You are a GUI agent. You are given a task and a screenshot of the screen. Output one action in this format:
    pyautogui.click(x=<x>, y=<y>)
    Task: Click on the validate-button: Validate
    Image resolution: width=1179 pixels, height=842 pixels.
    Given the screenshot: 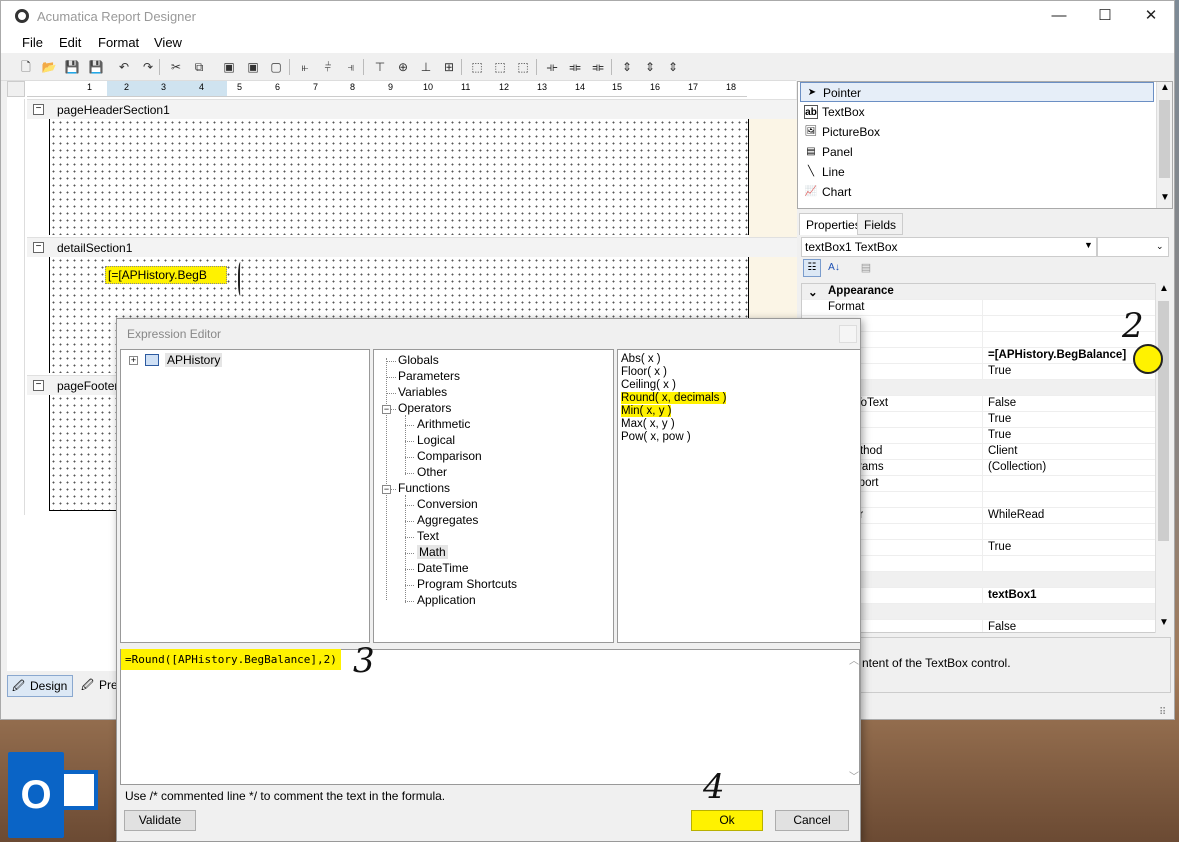 What is the action you would take?
    pyautogui.click(x=160, y=820)
    